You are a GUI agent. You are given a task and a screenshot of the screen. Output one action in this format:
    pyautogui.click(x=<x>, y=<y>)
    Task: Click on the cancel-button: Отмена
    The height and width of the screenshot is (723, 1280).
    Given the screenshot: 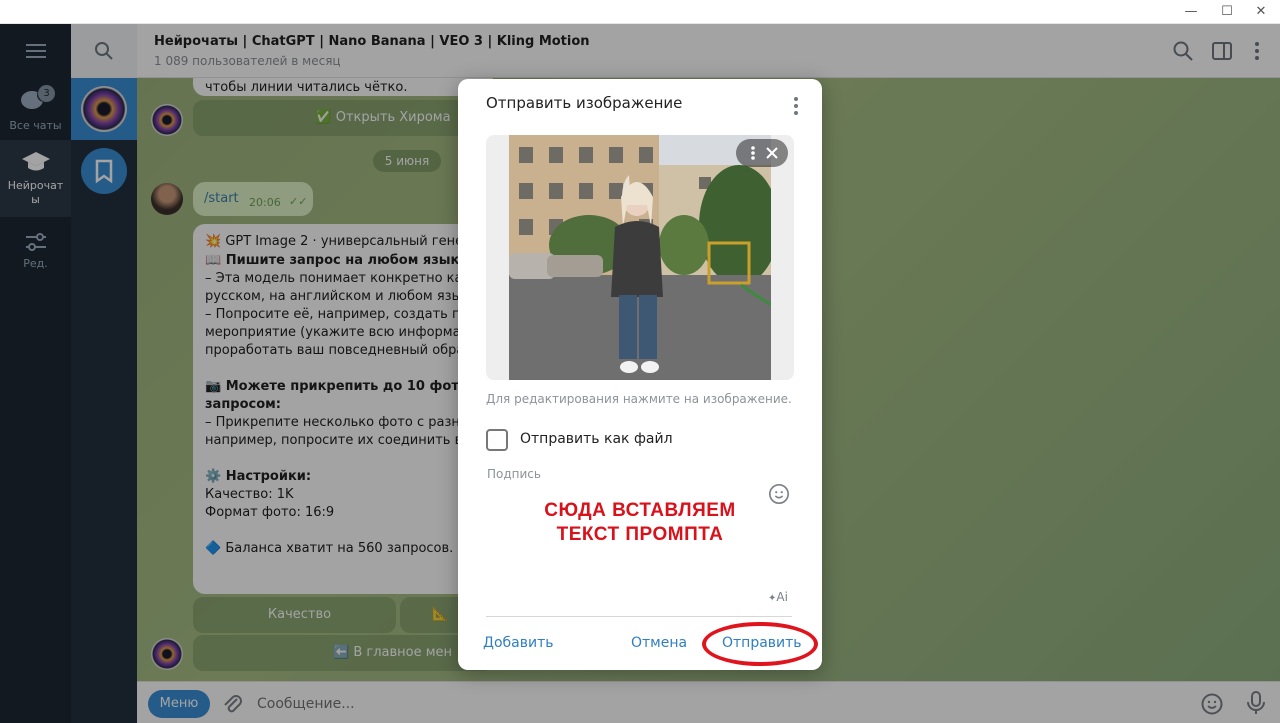 What is the action you would take?
    pyautogui.click(x=659, y=643)
    